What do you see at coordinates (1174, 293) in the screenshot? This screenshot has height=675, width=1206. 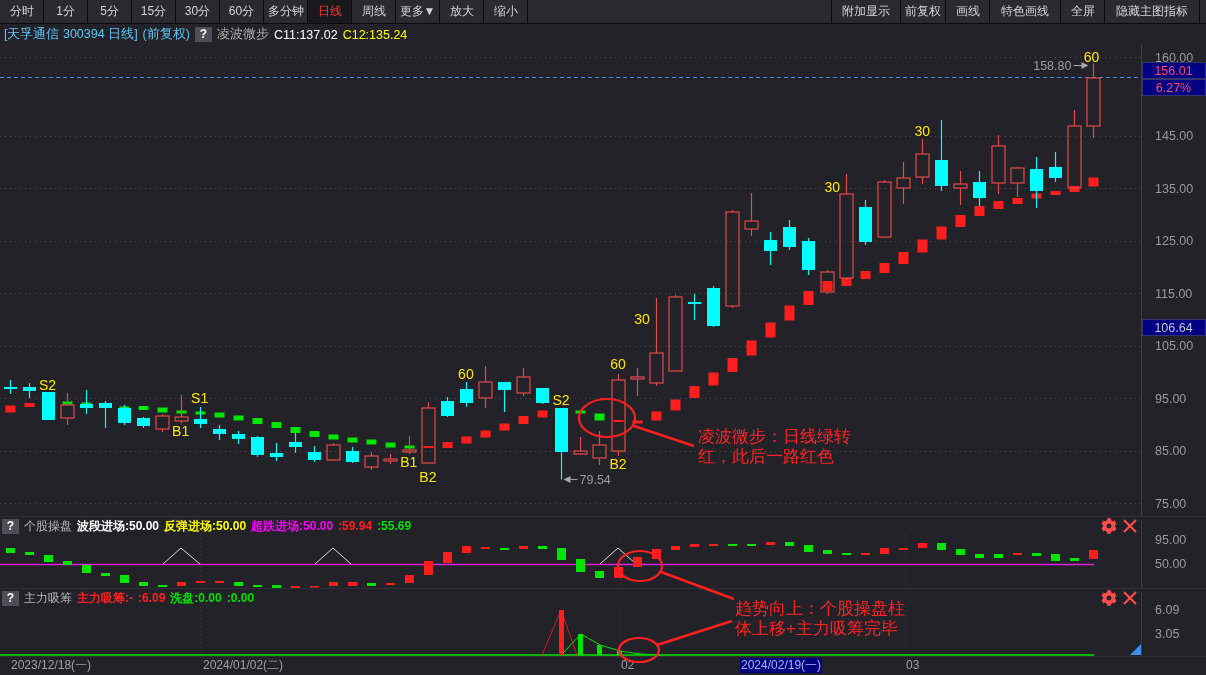 I see `price-axis-label: 115.00` at bounding box center [1174, 293].